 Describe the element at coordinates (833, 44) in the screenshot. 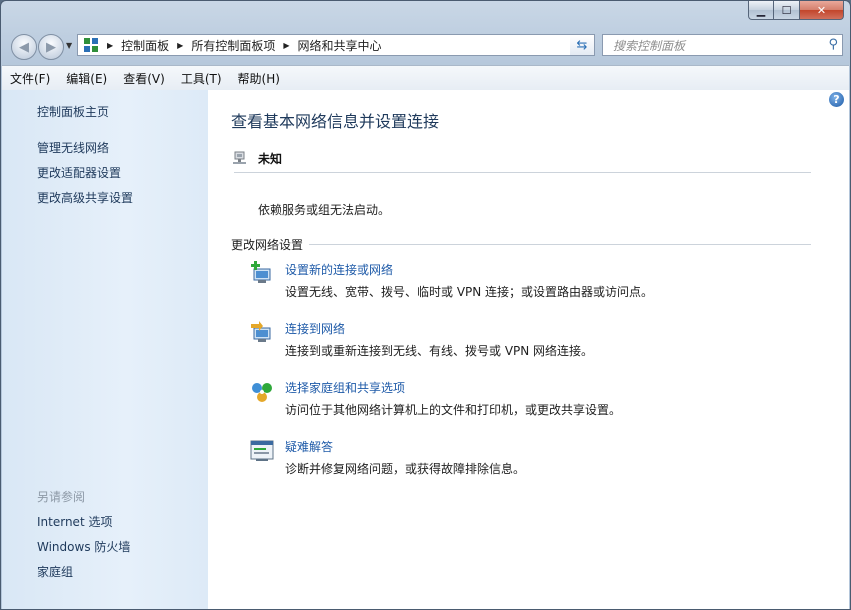

I see `search-icon: ⚲` at that location.